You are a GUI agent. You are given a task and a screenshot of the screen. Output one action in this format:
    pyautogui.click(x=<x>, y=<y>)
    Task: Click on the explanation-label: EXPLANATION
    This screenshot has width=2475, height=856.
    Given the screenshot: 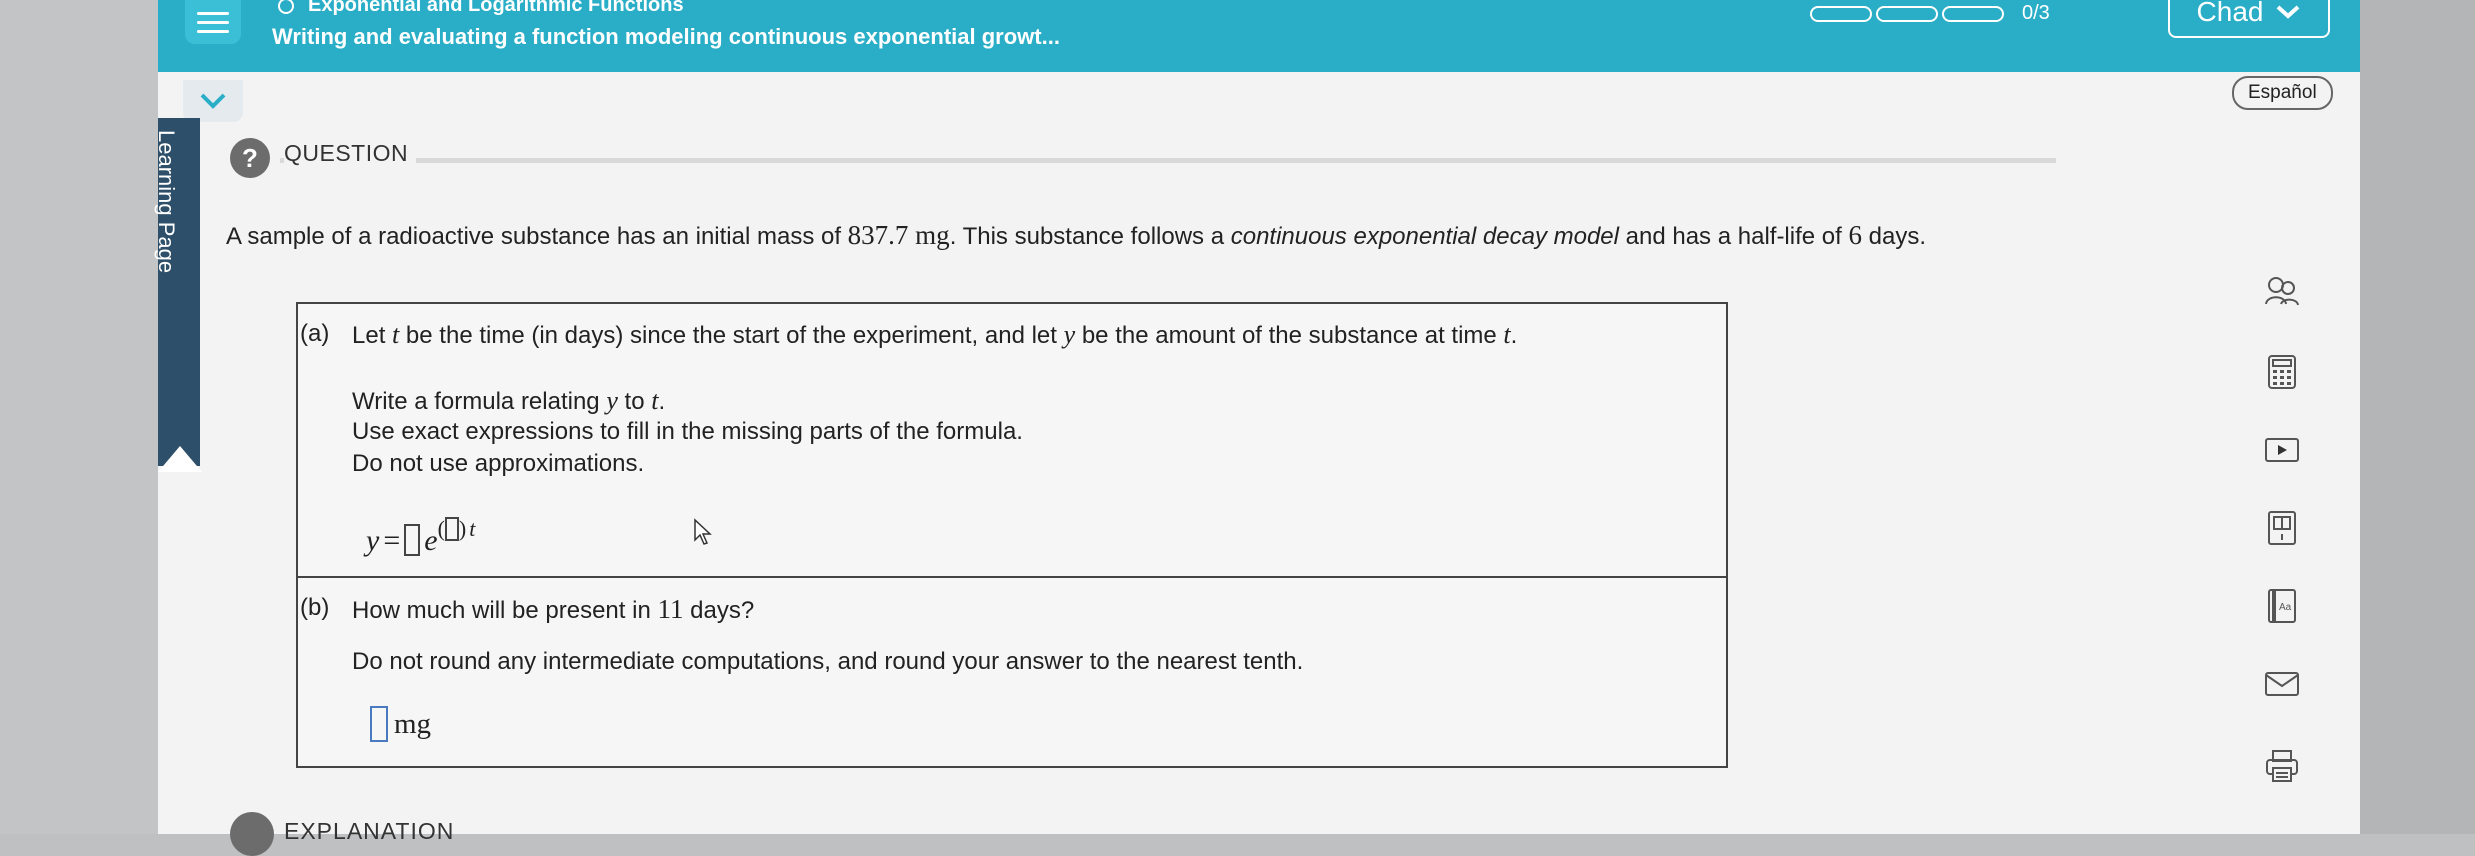 What is the action you would take?
    pyautogui.click(x=369, y=831)
    